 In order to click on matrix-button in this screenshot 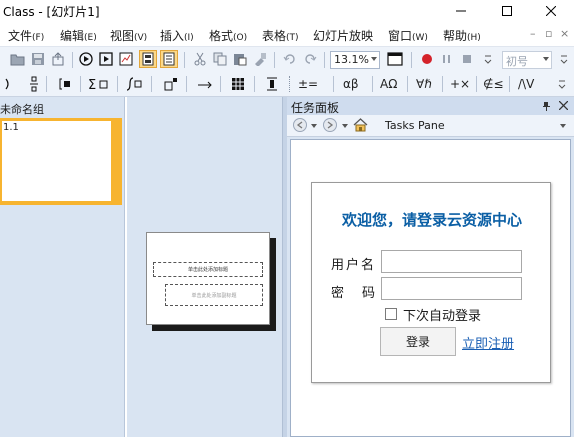, I will do `click(66, 84)`.